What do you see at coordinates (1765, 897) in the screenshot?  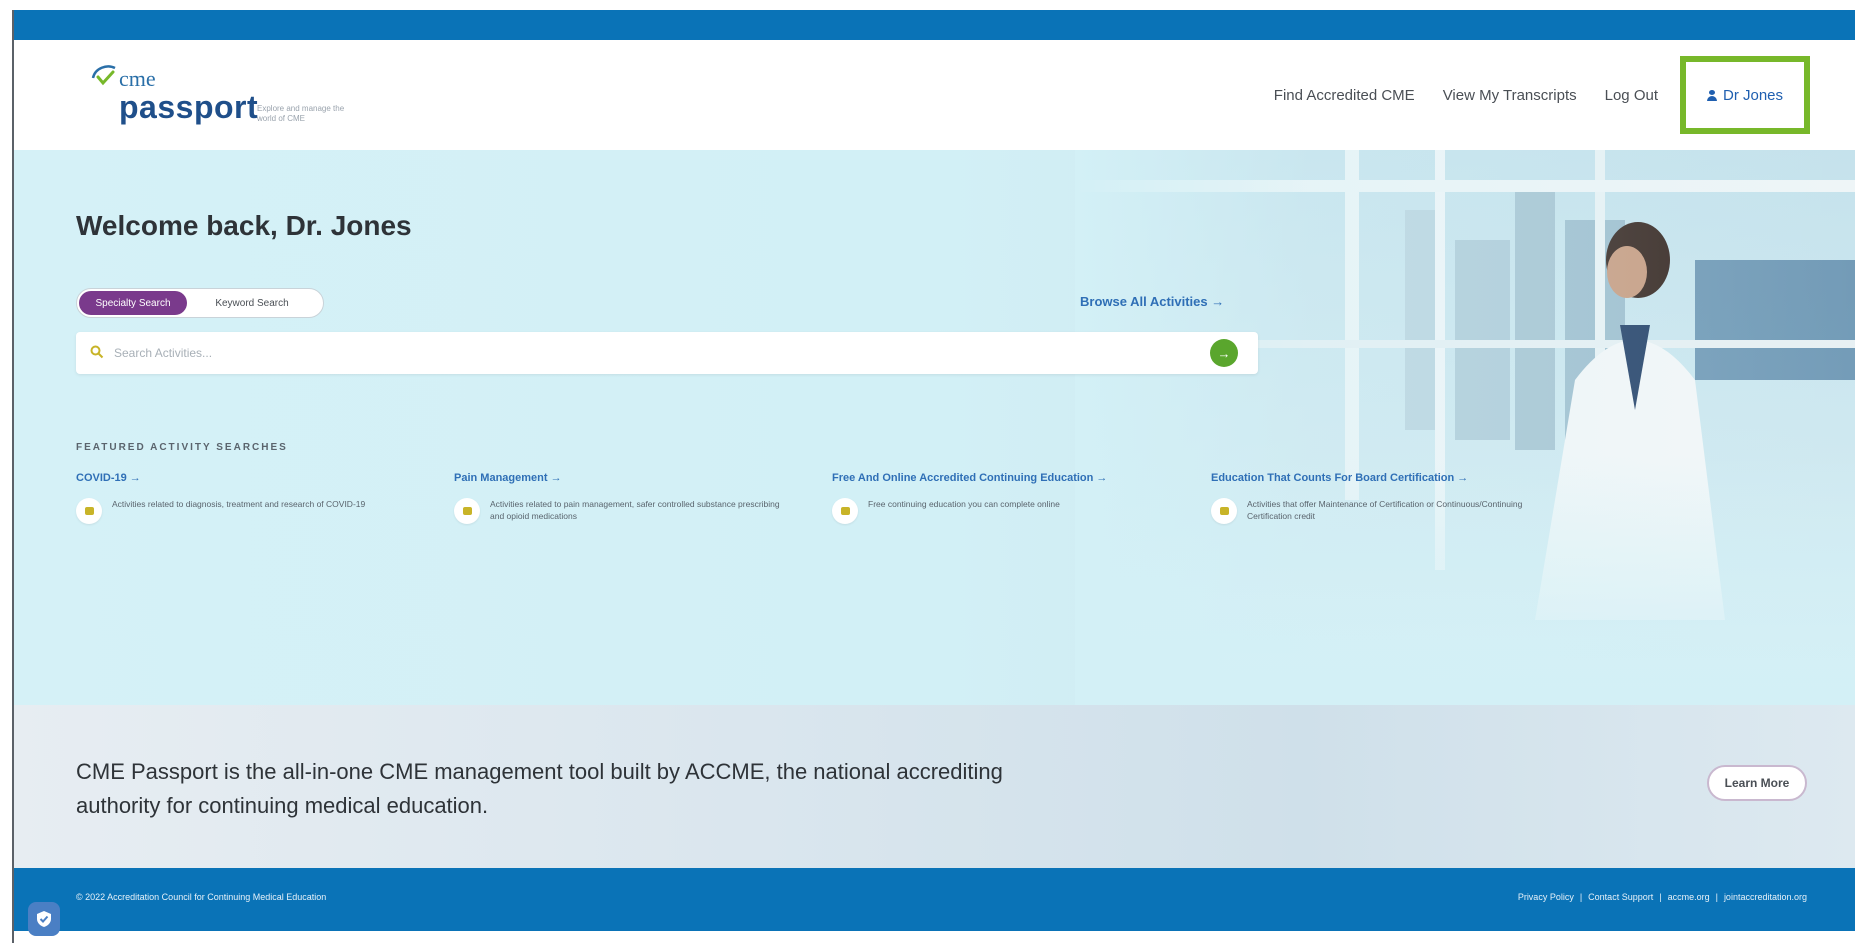 I see `footer-link-joint-accreditation: jointaccreditation.org` at bounding box center [1765, 897].